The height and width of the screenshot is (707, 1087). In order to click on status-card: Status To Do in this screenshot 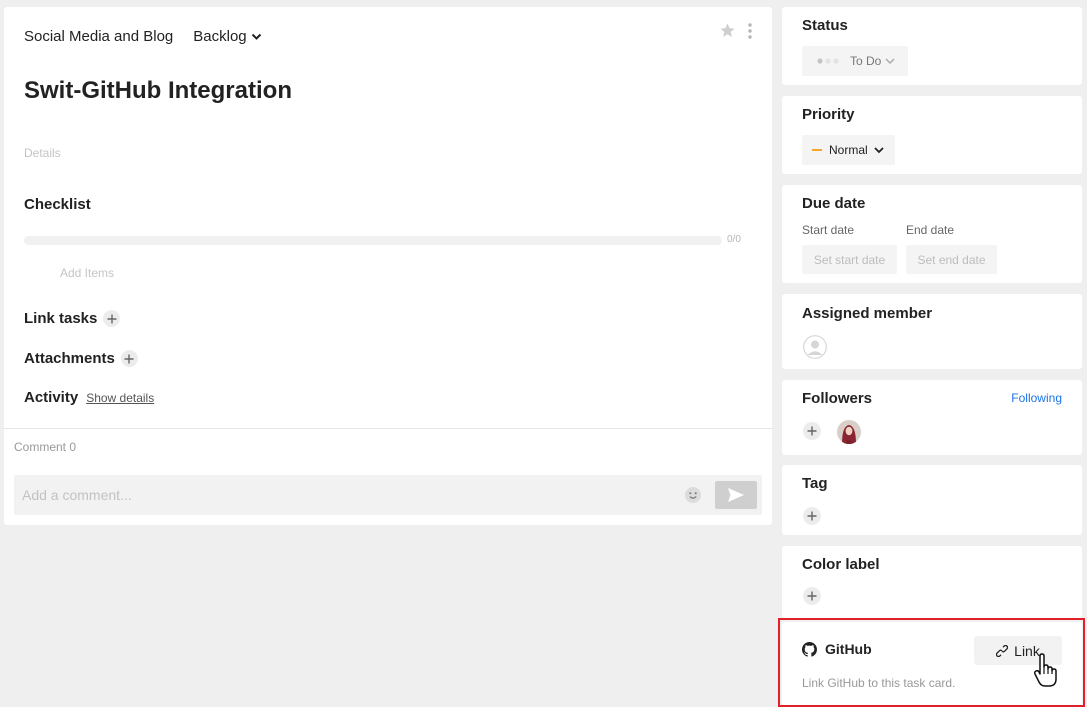, I will do `click(932, 46)`.